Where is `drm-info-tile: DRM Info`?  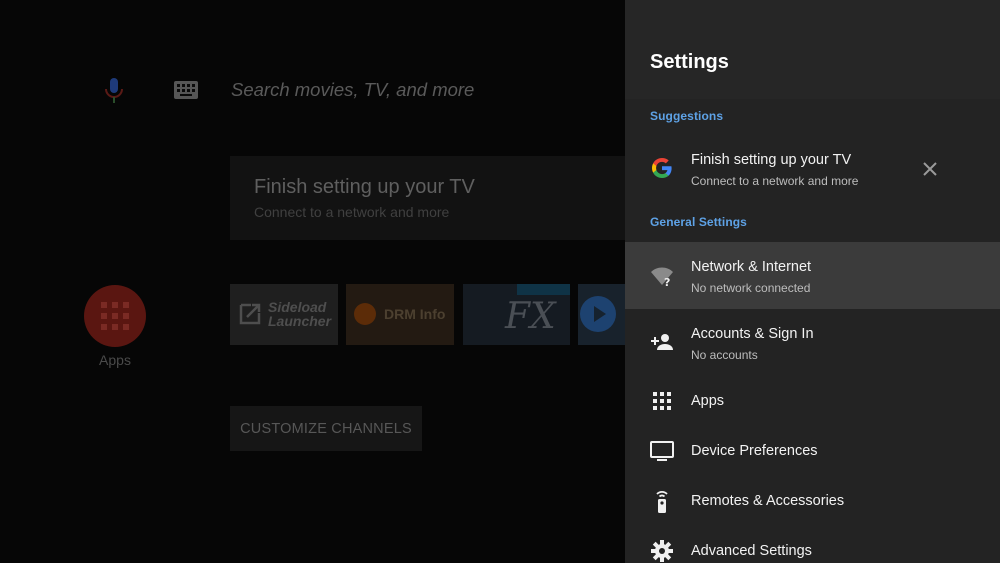
drm-info-tile: DRM Info is located at coordinates (400, 314).